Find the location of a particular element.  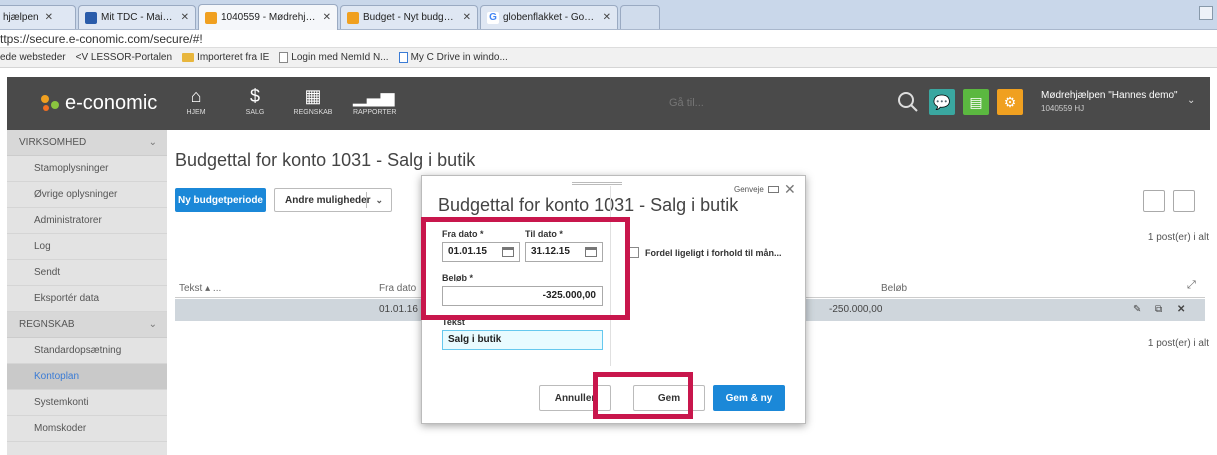

column-header-fra: Fra dato is located at coordinates (397, 288).